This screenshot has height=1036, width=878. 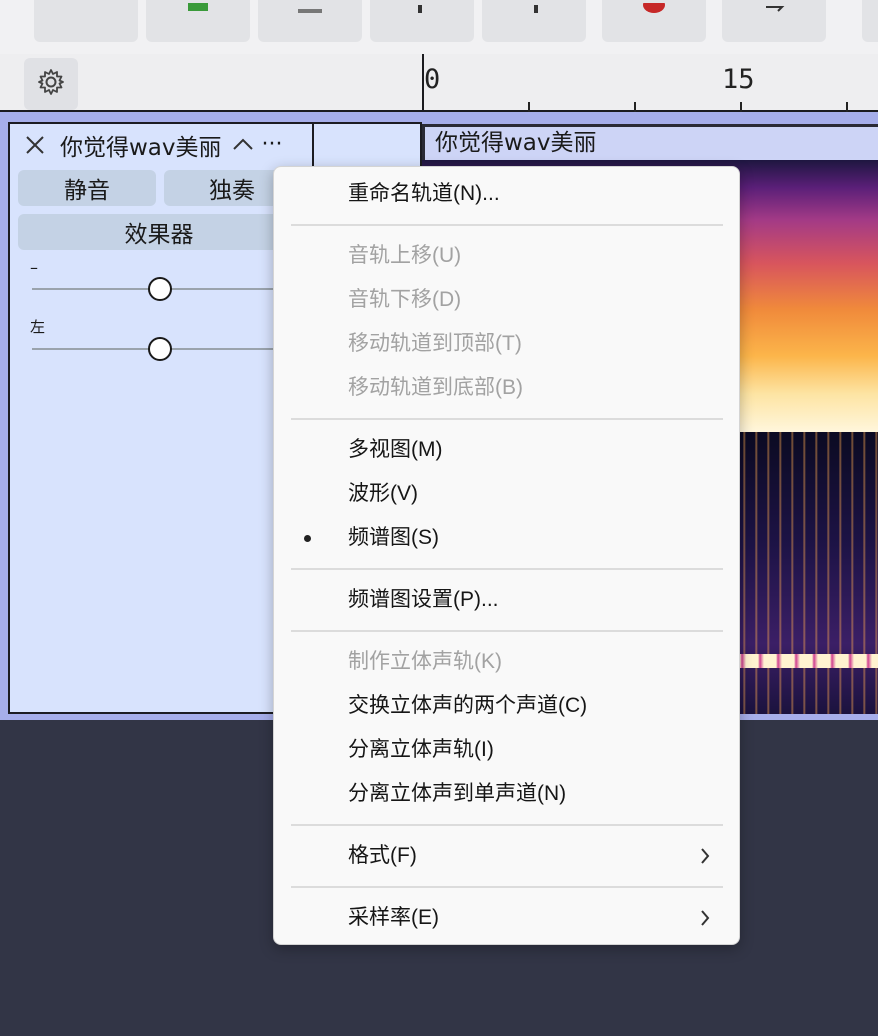 What do you see at coordinates (506, 494) in the screenshot?
I see `menu-item-waveform: 波形(V)` at bounding box center [506, 494].